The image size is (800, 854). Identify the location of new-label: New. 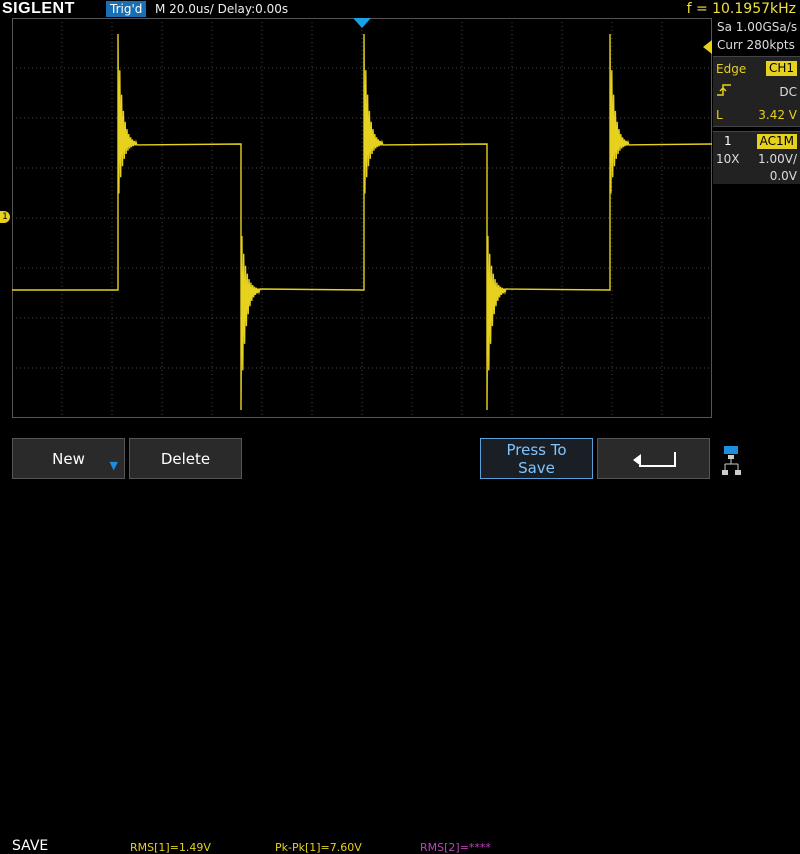
(68, 458).